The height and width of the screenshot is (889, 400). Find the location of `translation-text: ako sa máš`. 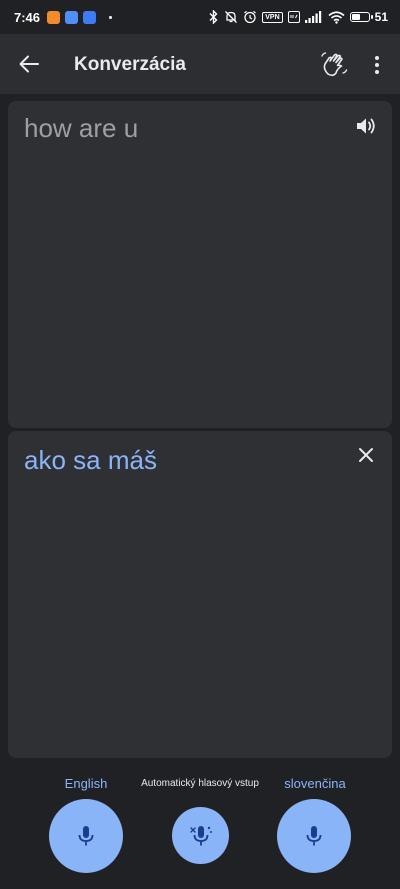

translation-text: ako sa máš is located at coordinates (90, 460).